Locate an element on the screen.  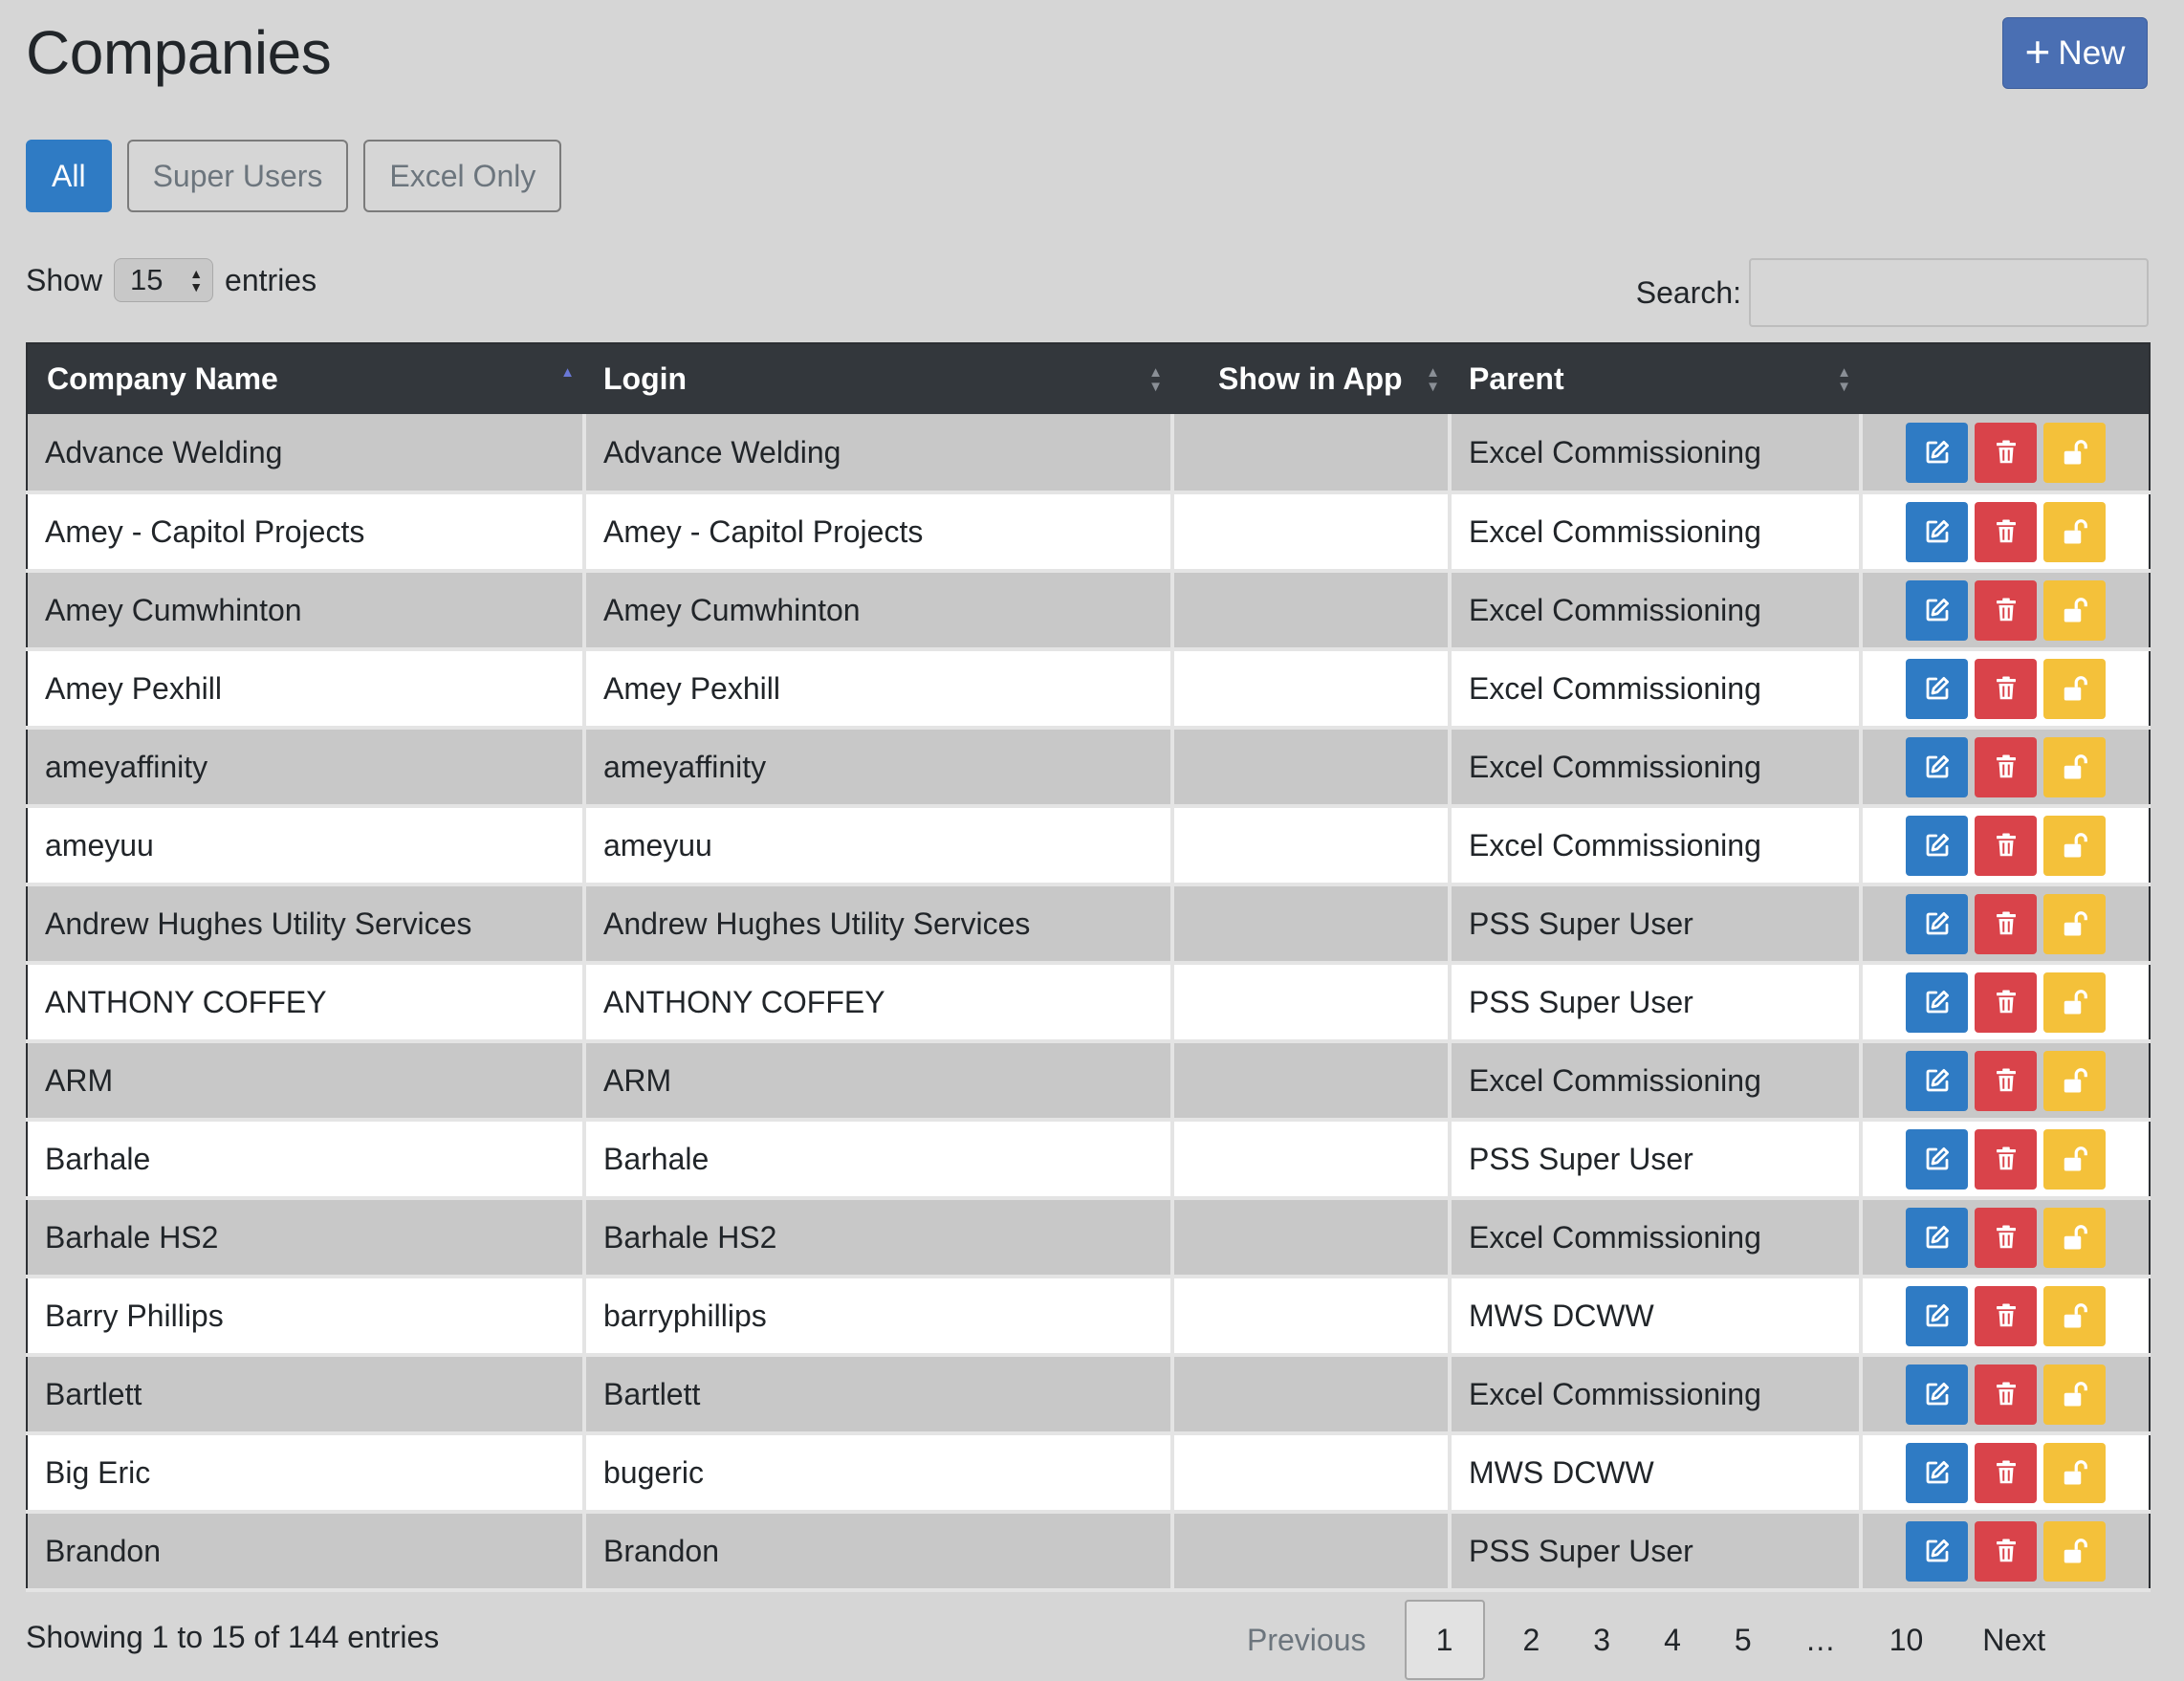
company-name-cell: Bartlett is located at coordinates (306, 1395).